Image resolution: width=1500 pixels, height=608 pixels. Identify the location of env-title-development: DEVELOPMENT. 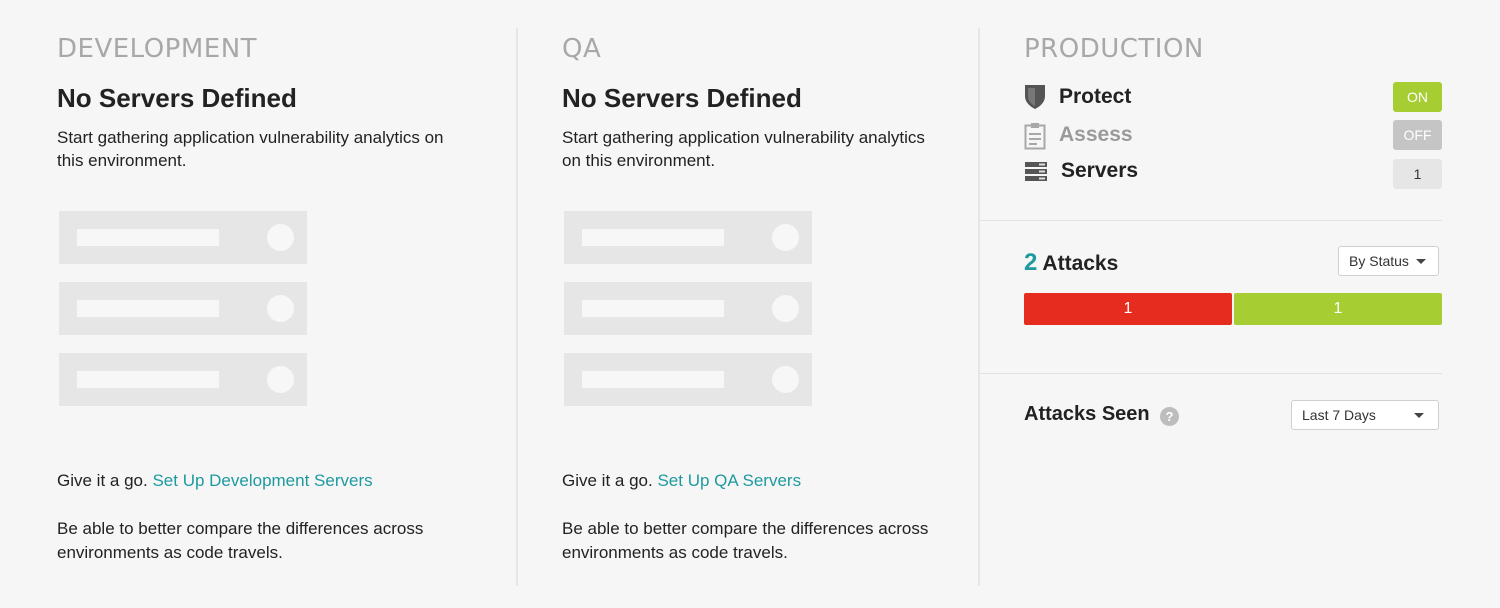
(157, 49).